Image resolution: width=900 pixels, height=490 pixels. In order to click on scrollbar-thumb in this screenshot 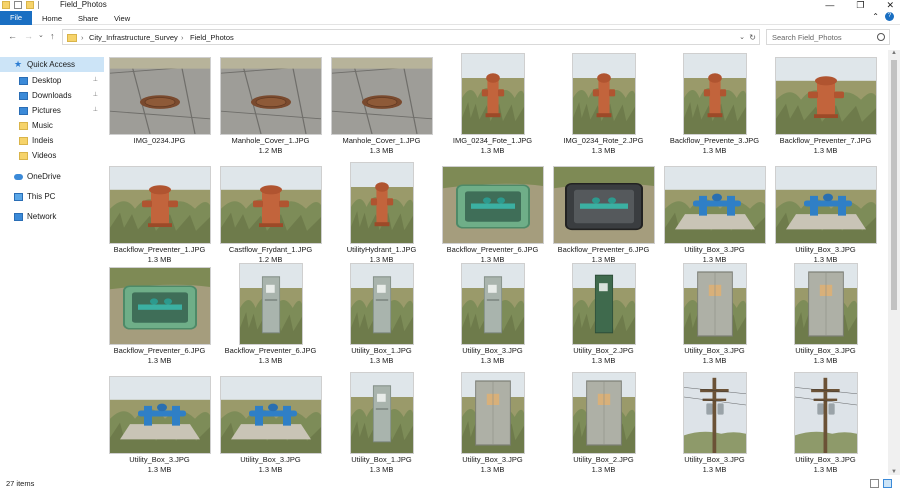, I will do `click(894, 185)`.